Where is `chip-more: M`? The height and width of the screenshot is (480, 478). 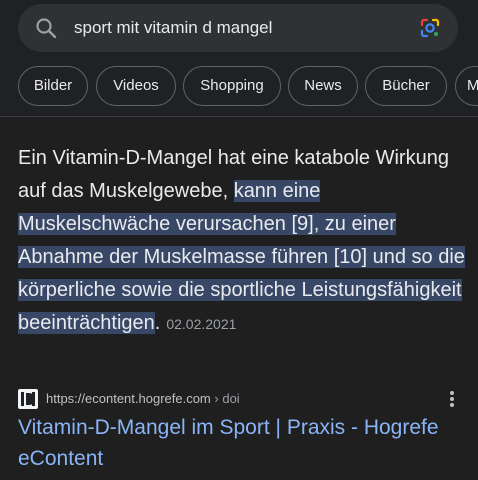
chip-more: M is located at coordinates (466, 86).